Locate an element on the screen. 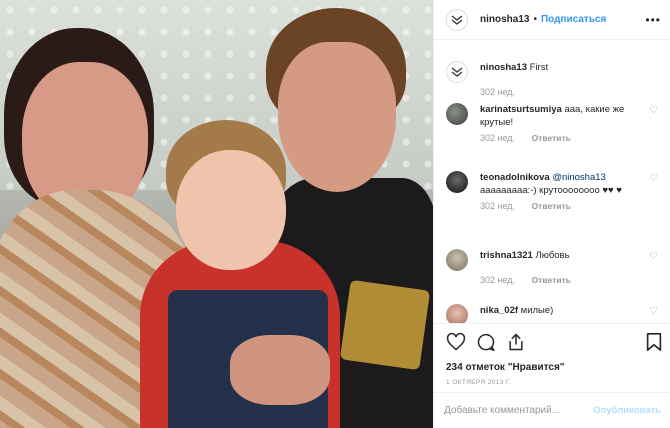  comment-username: nika_02f is located at coordinates (499, 310).